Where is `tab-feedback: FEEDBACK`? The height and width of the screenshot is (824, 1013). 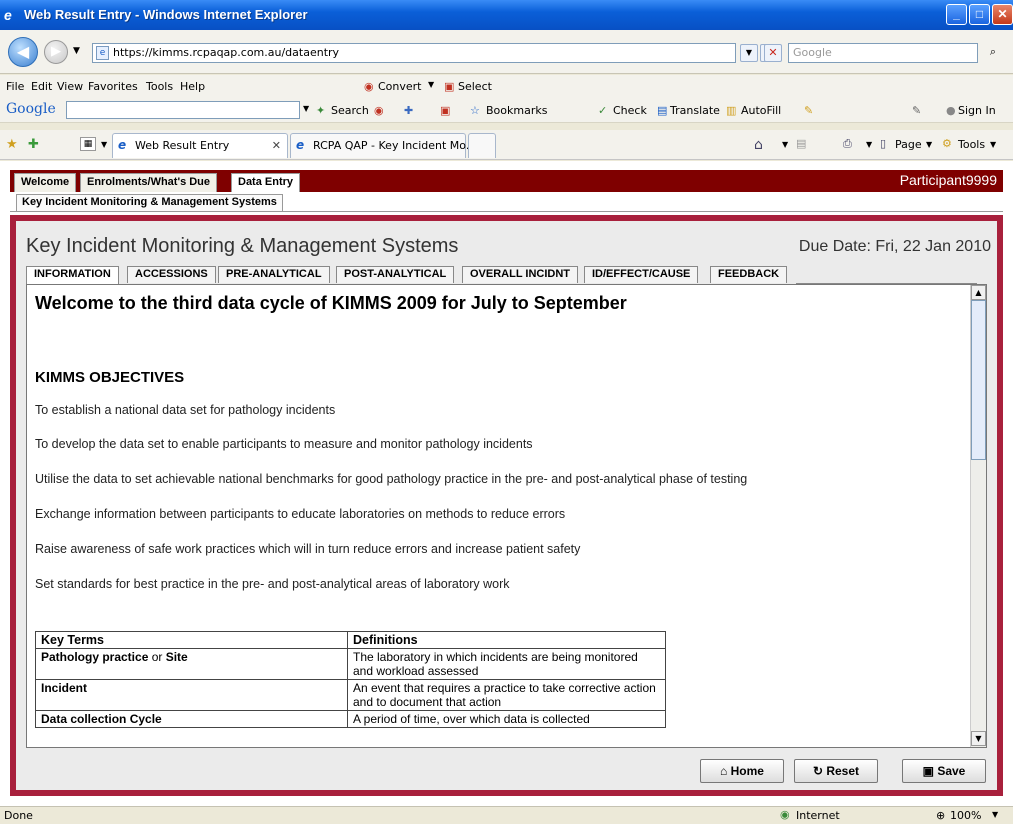 tab-feedback: FEEDBACK is located at coordinates (749, 274).